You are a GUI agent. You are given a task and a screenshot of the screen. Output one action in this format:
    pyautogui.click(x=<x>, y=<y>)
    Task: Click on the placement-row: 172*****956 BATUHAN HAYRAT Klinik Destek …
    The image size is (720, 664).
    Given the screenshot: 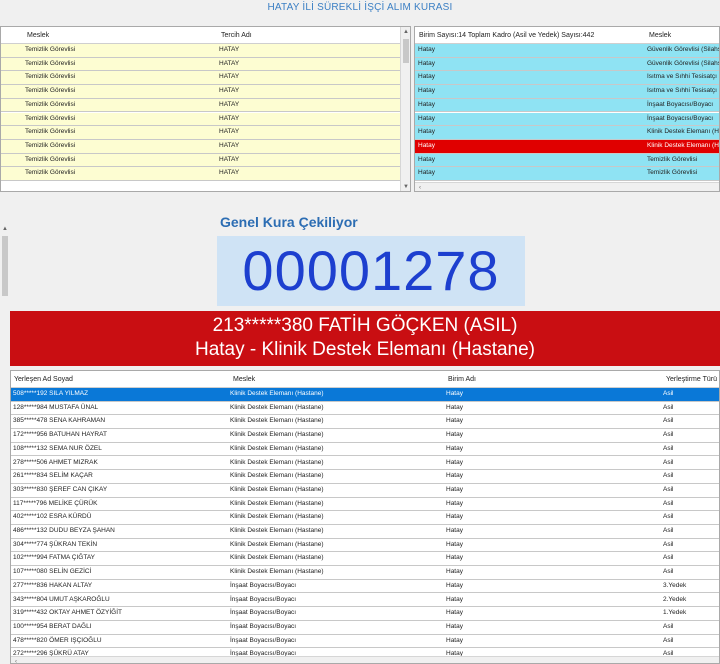 What is the action you would take?
    pyautogui.click(x=365, y=436)
    